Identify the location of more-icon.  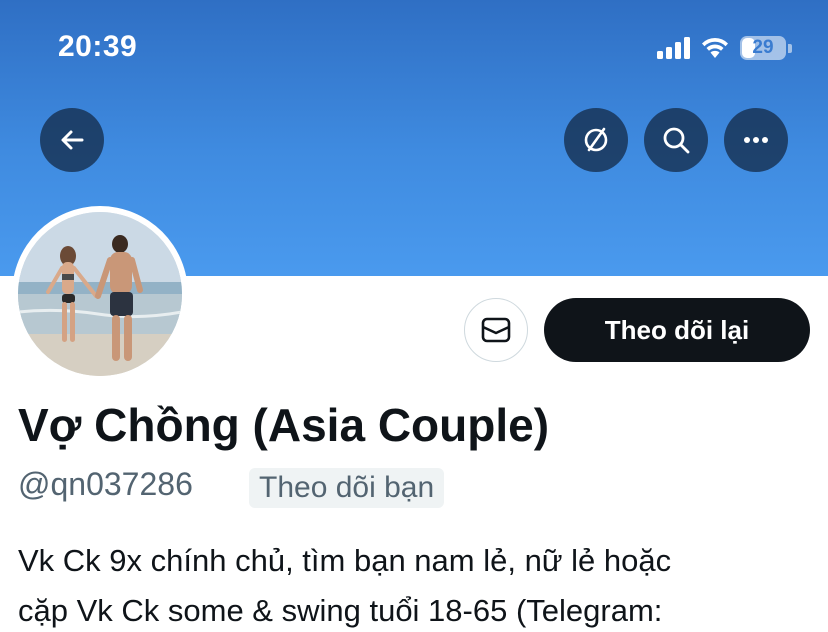
(756, 140).